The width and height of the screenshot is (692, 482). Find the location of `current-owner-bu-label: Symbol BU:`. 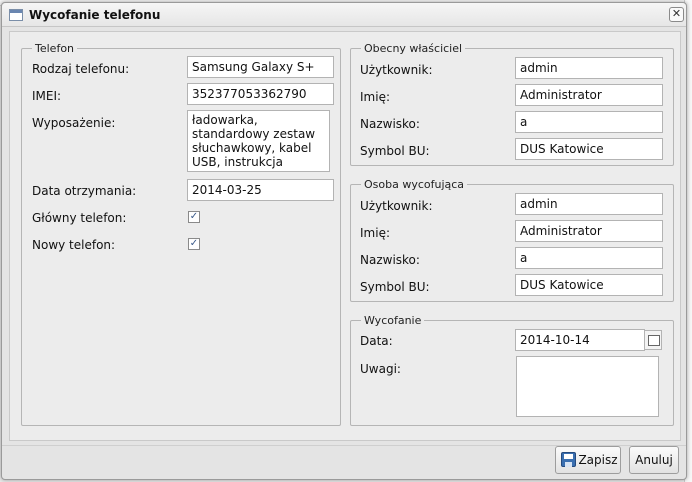

current-owner-bu-label: Symbol BU: is located at coordinates (395, 151).